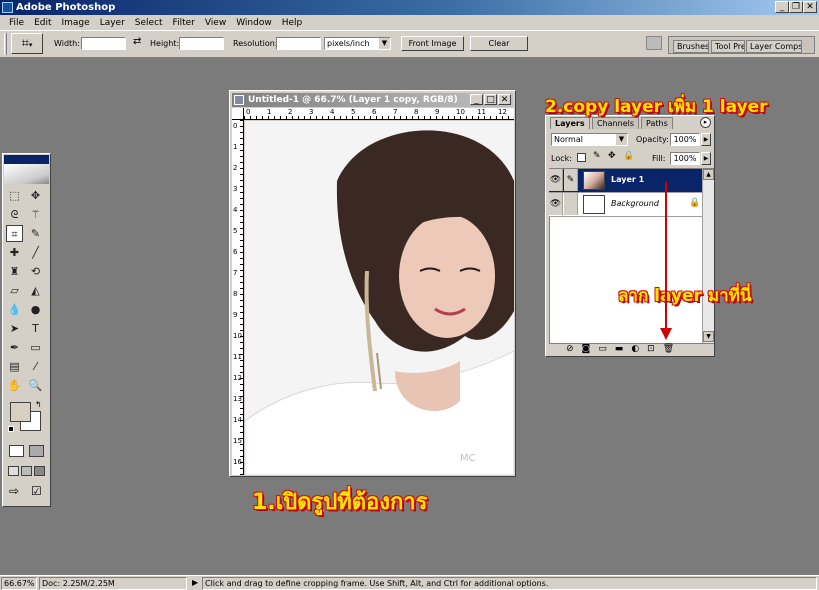 The width and height of the screenshot is (819, 590). What do you see at coordinates (774, 46) in the screenshot?
I see `well-tab-layer-comps: Layer Comps` at bounding box center [774, 46].